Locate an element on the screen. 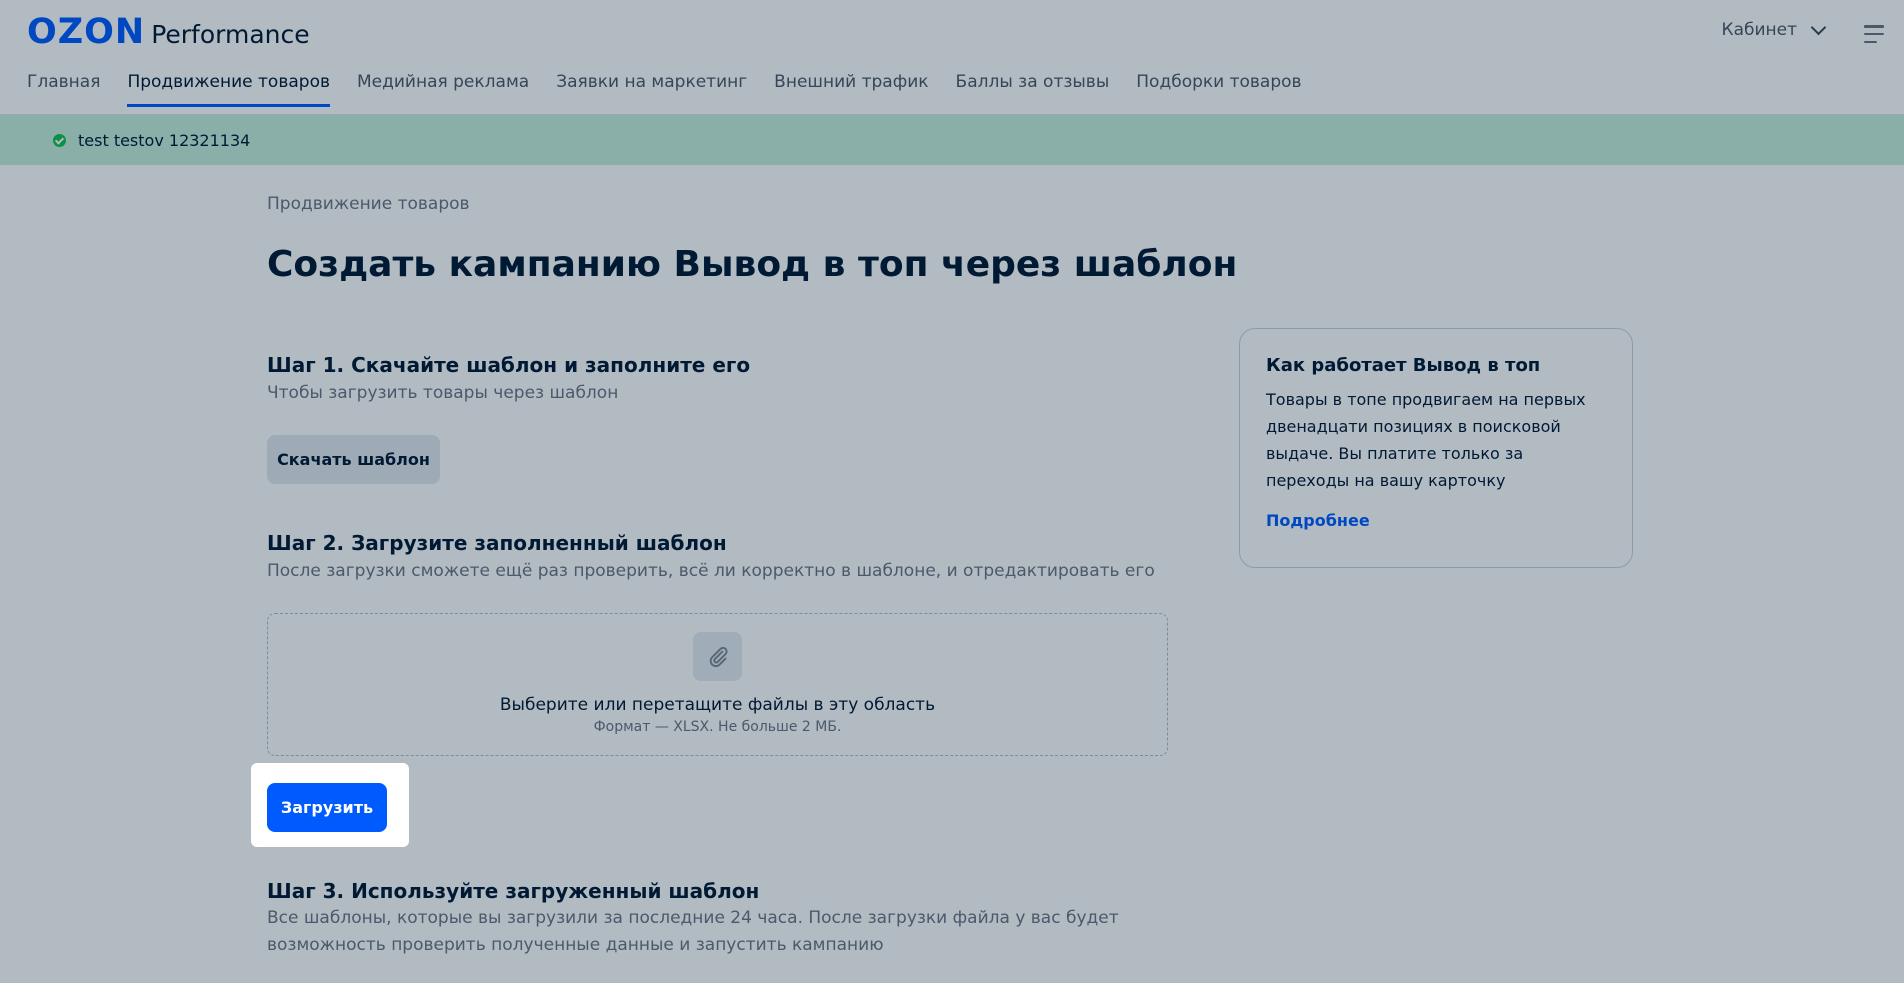 Image resolution: width=1904 pixels, height=983 pixels. tab-product-promotion: Продвижение товаров is located at coordinates (228, 89).